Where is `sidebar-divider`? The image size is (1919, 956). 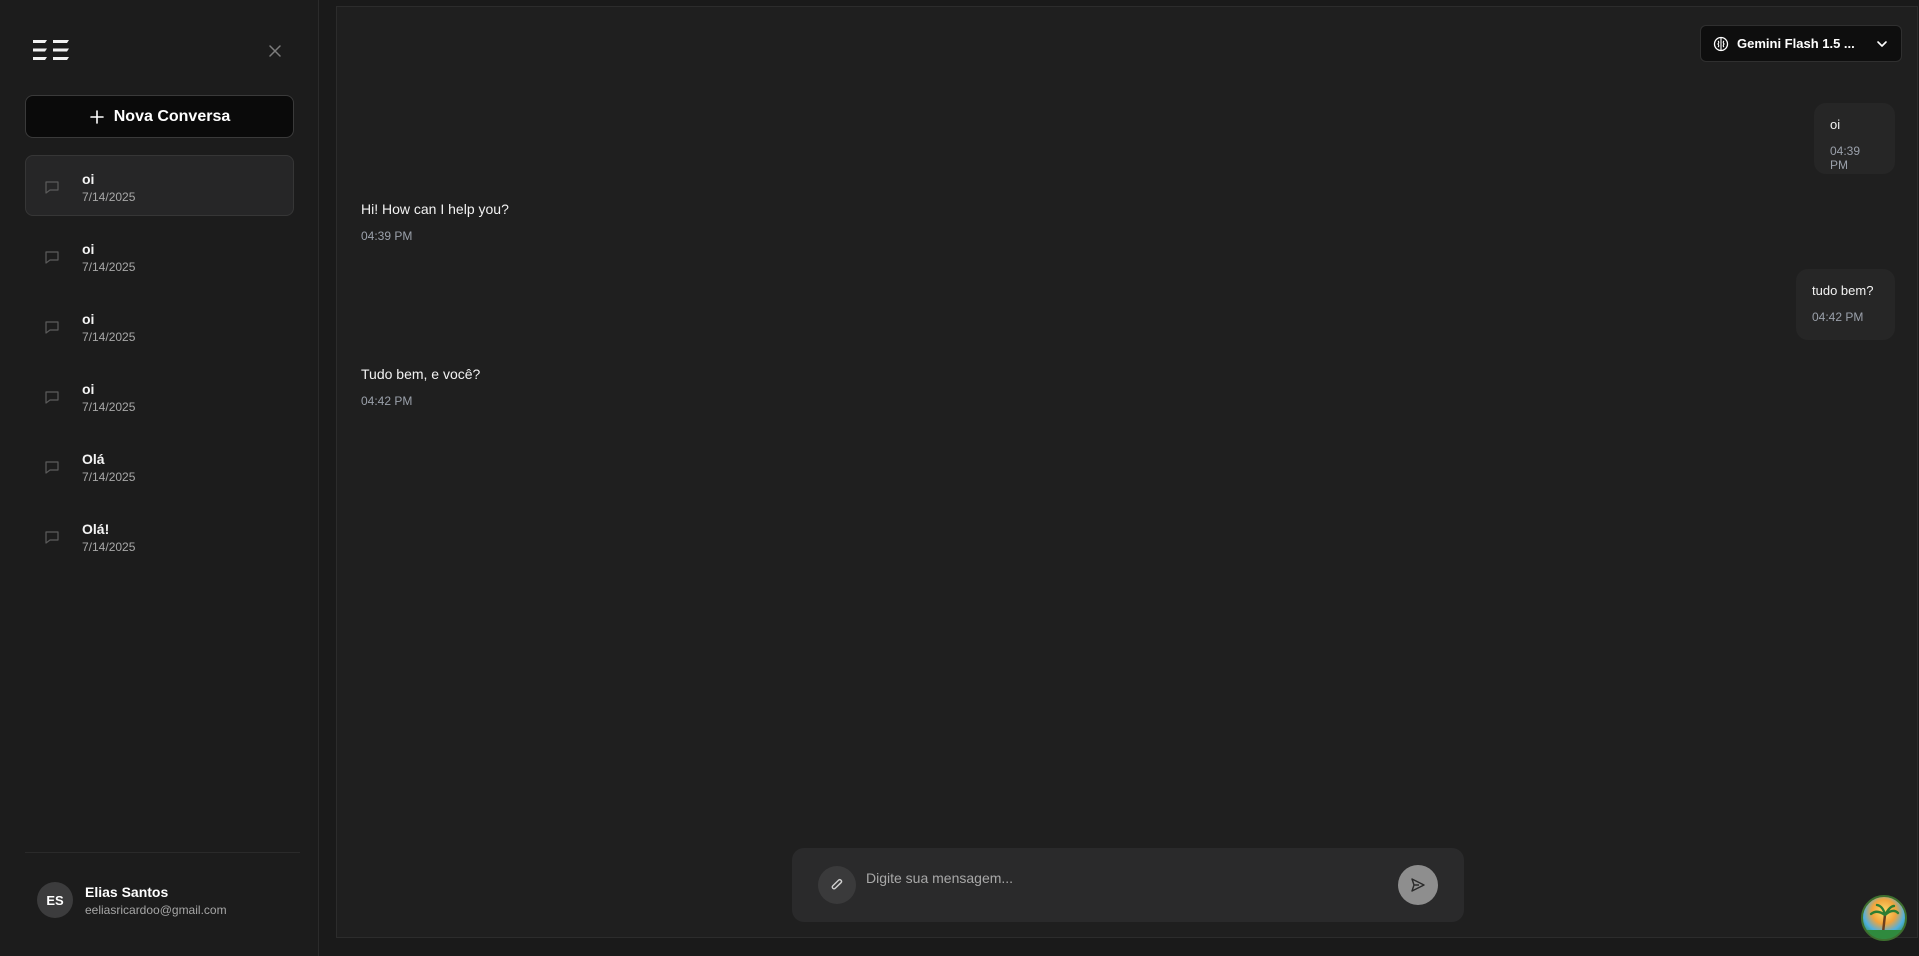 sidebar-divider is located at coordinates (162, 852).